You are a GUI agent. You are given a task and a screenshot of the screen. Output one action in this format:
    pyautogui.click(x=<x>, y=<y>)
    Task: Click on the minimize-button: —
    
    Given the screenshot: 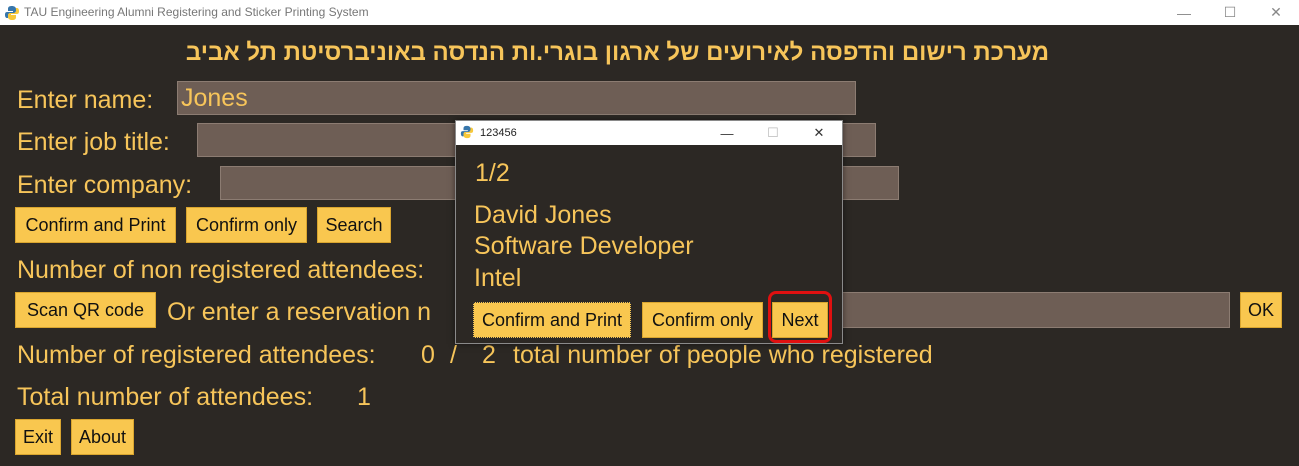 What is the action you would take?
    pyautogui.click(x=1184, y=12)
    